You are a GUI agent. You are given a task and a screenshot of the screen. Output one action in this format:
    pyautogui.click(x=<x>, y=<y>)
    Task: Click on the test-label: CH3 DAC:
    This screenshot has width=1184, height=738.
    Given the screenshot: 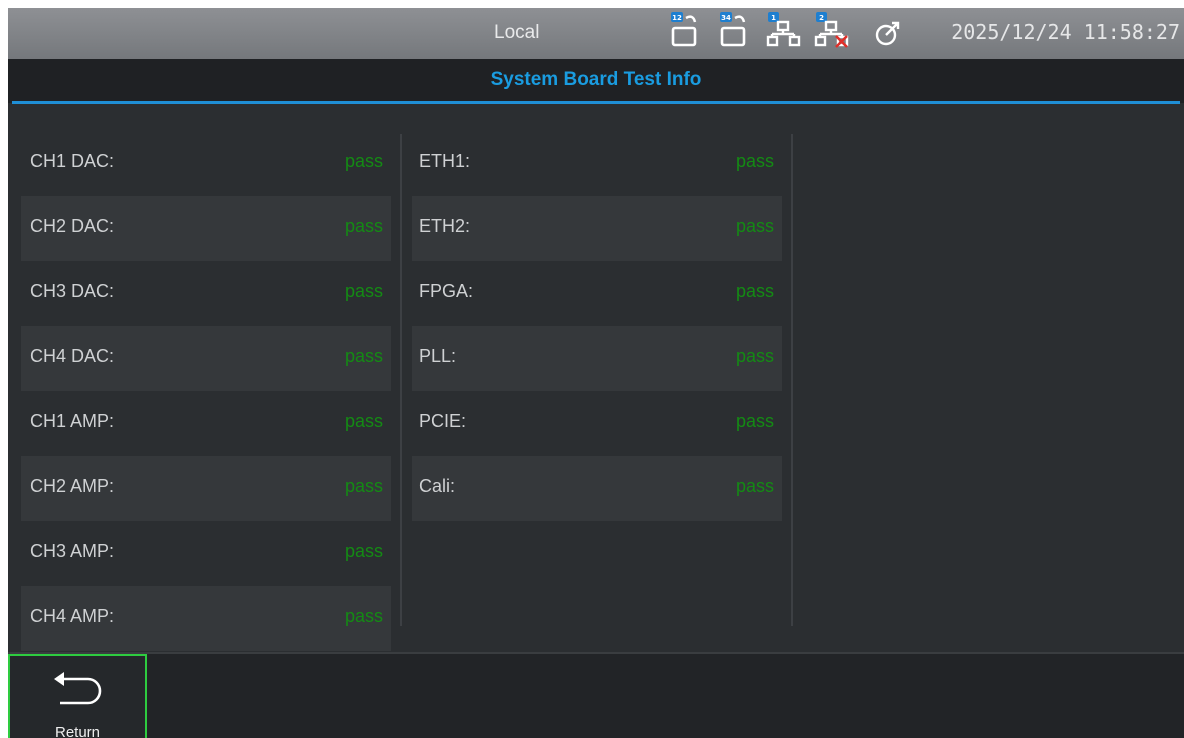 What is the action you would take?
    pyautogui.click(x=72, y=291)
    